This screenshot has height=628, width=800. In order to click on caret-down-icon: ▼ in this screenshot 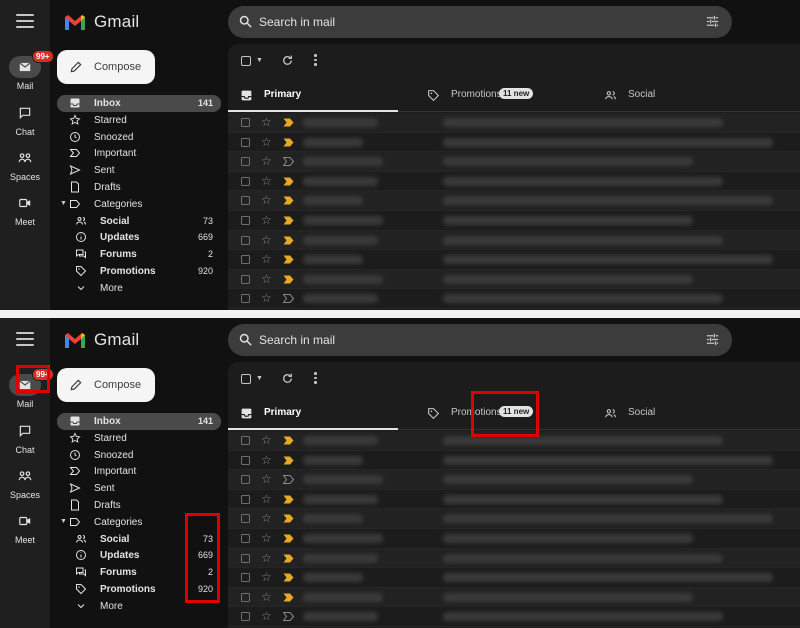, I will do `click(63, 521)`.